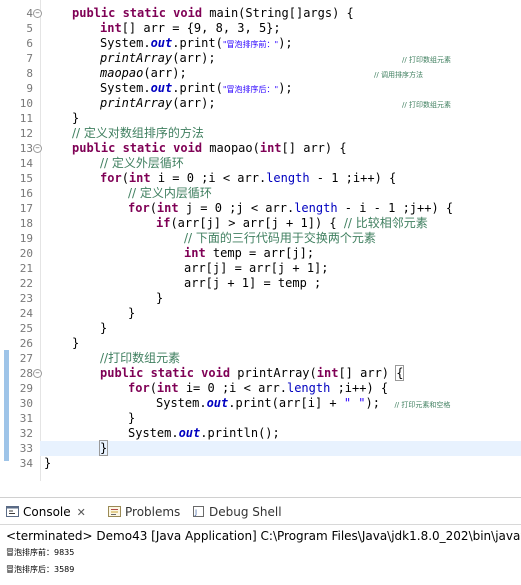 The height and width of the screenshot is (585, 521). What do you see at coordinates (285, 43) in the screenshot?
I see `code-token: );` at bounding box center [285, 43].